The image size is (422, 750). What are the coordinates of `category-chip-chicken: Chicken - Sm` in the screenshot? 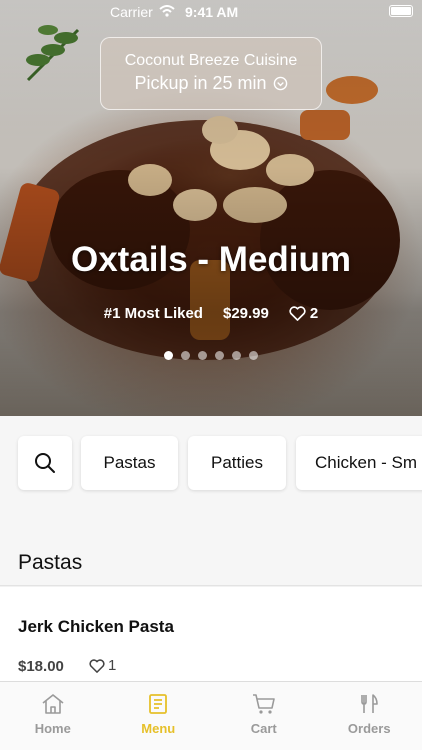 It's located at (359, 463).